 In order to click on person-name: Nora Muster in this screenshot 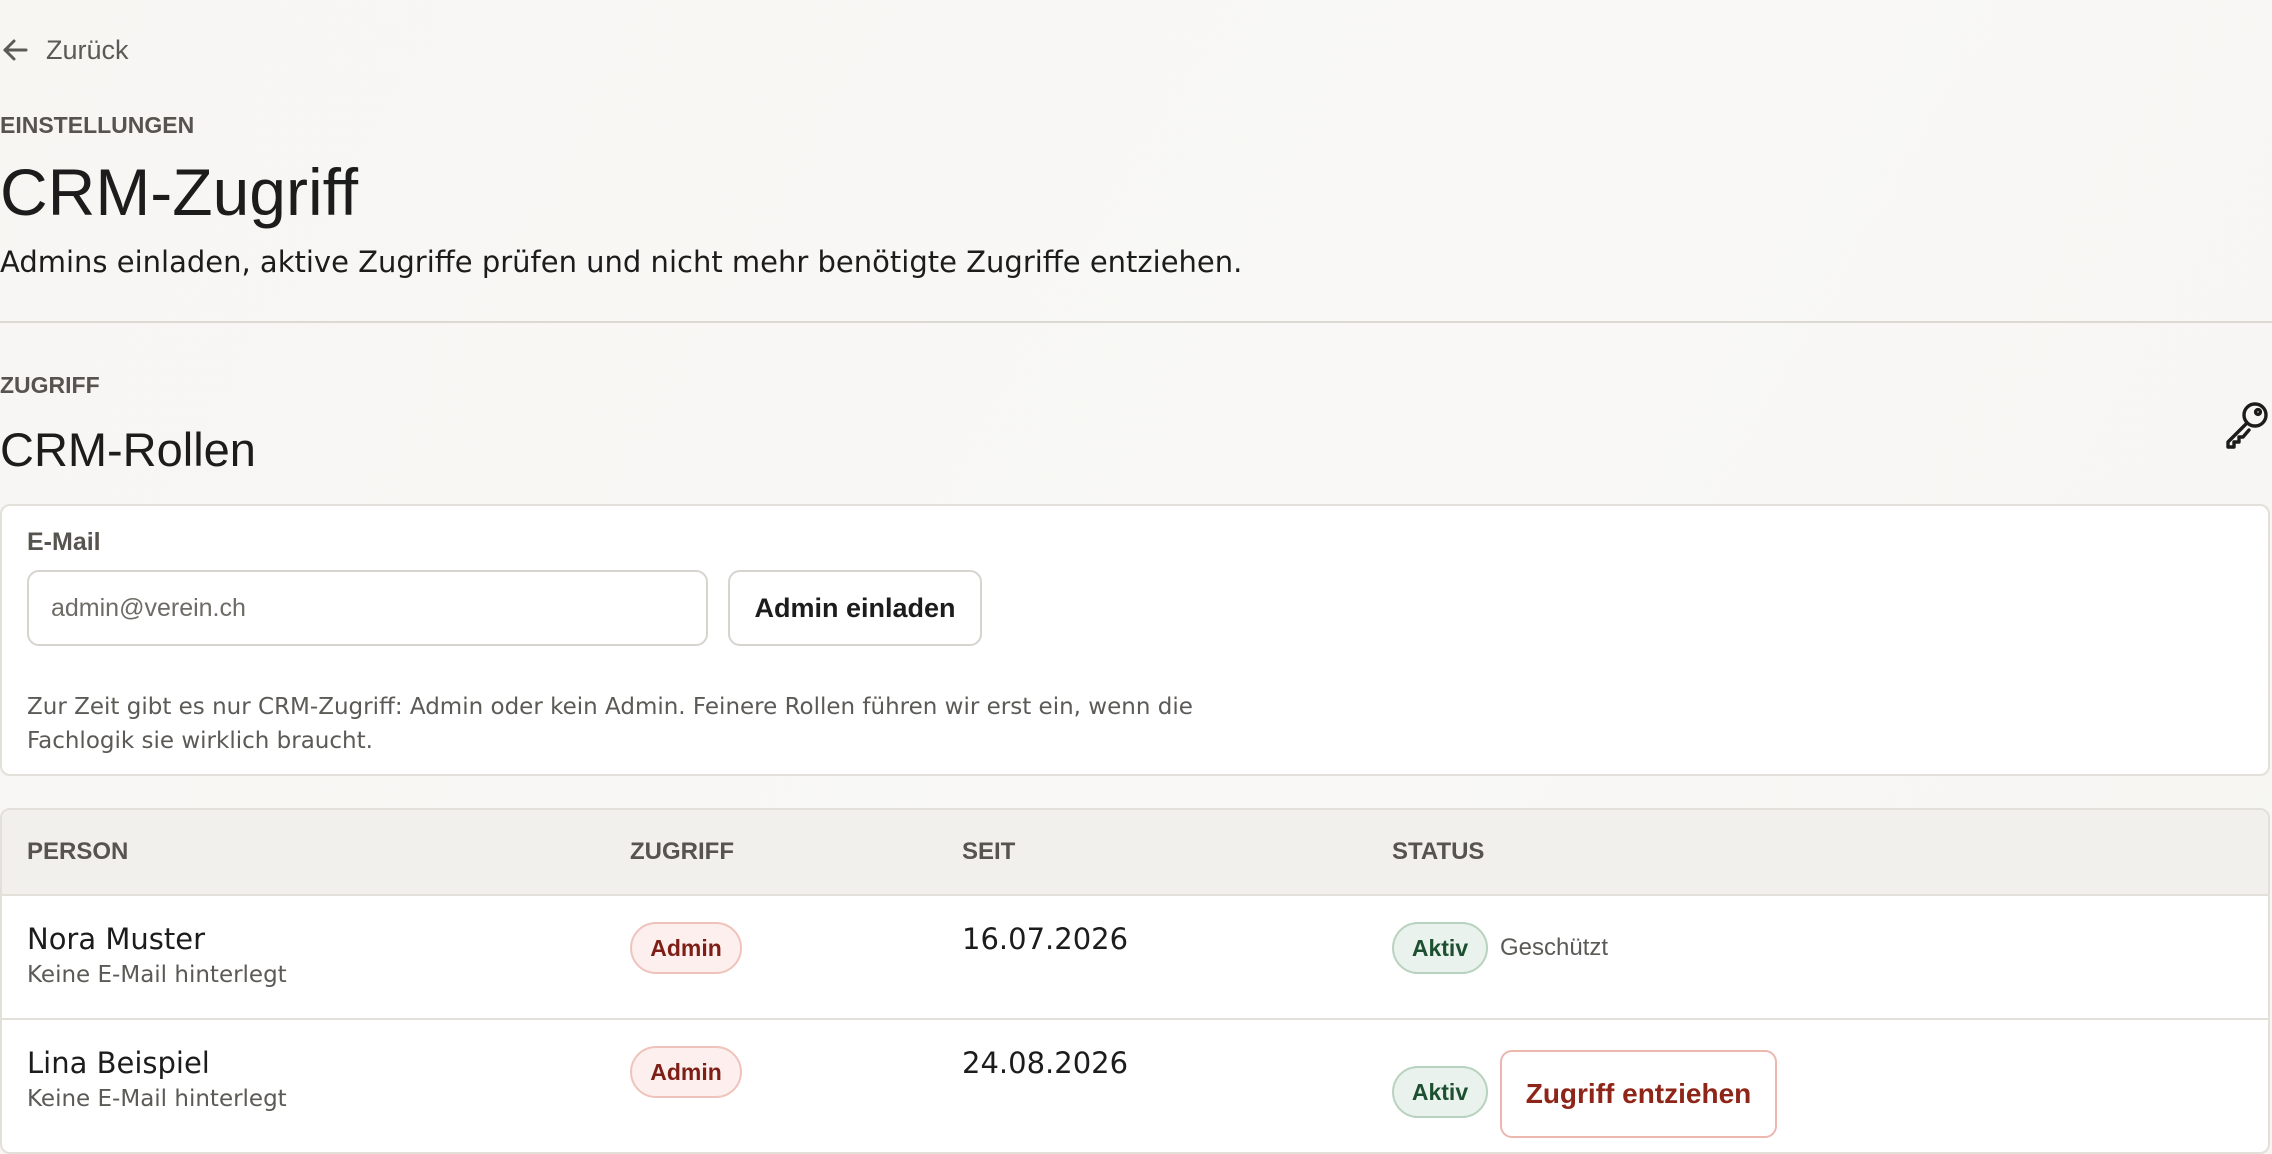, I will do `click(116, 939)`.